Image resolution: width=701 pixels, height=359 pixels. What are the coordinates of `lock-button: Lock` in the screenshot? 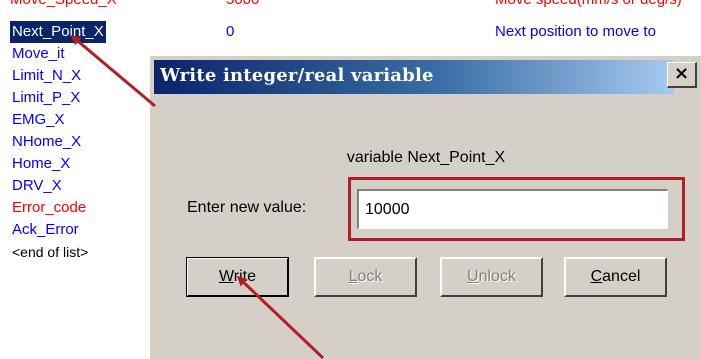 It's located at (365, 277).